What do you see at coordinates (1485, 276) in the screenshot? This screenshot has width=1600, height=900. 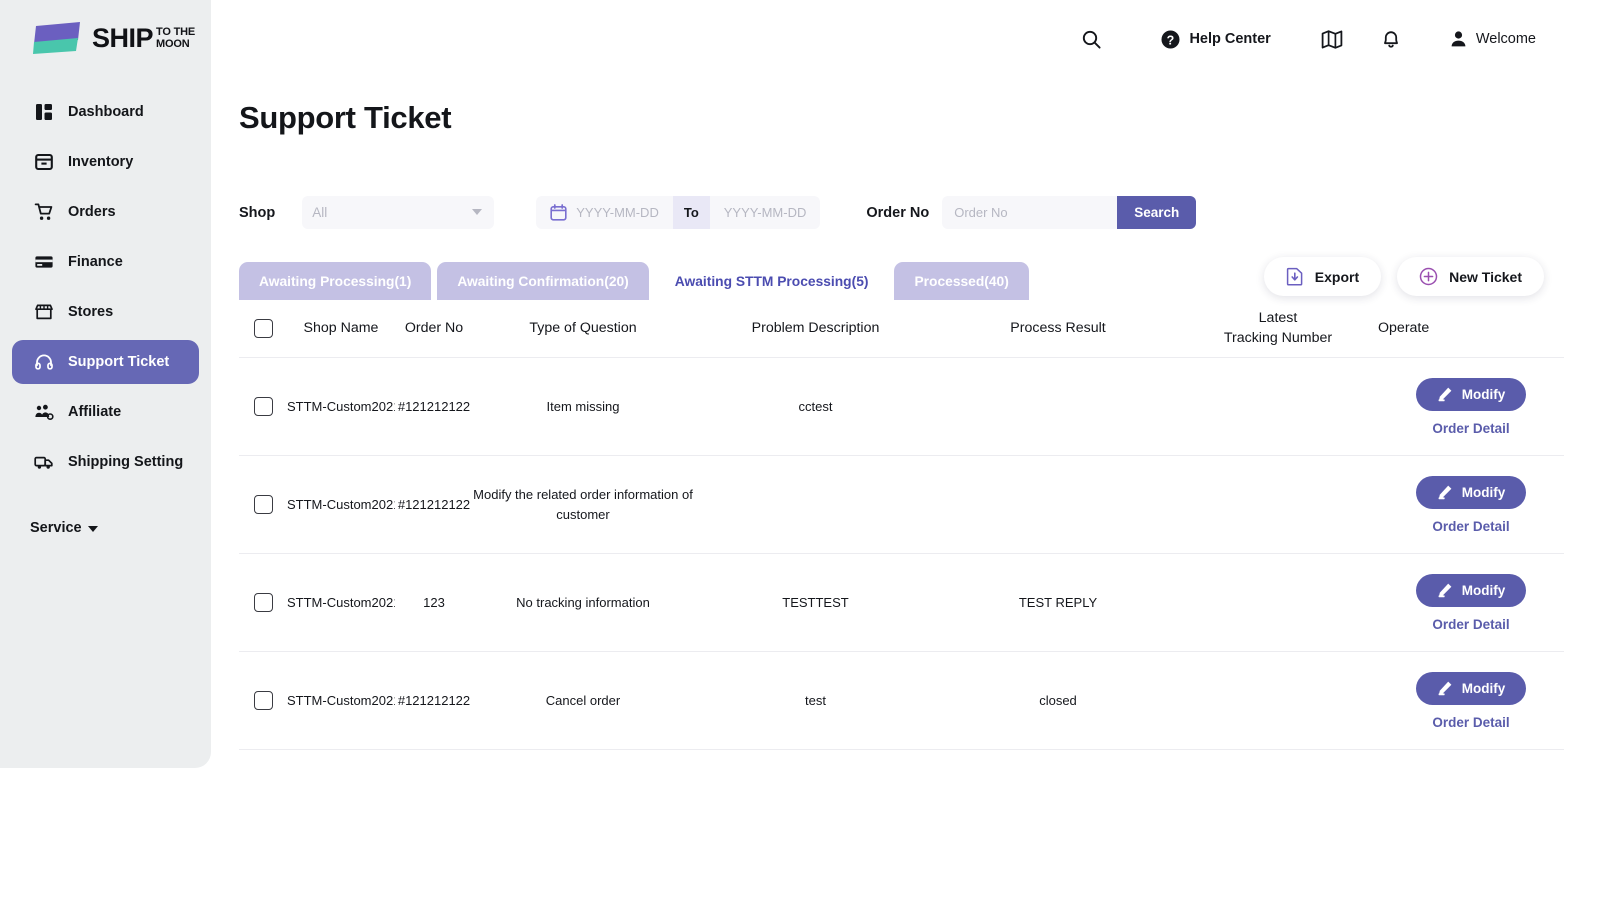 I see `new-ticket-label: New Ticket` at bounding box center [1485, 276].